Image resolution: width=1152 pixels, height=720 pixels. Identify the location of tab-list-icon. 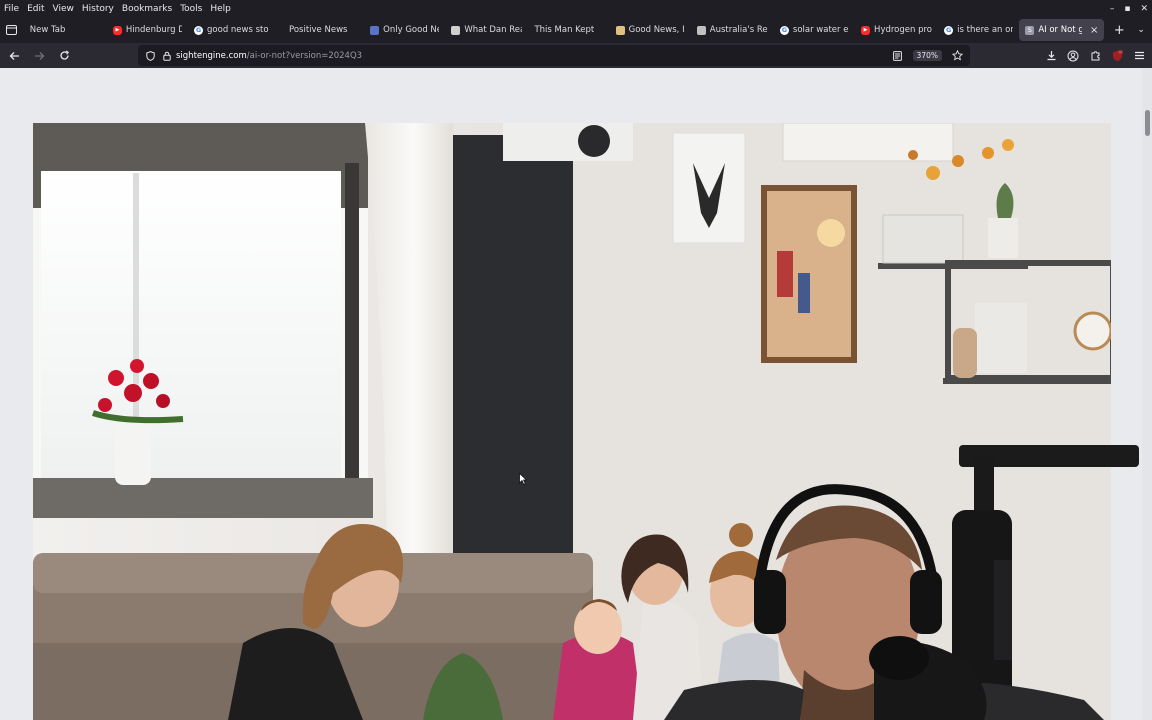
(12, 30).